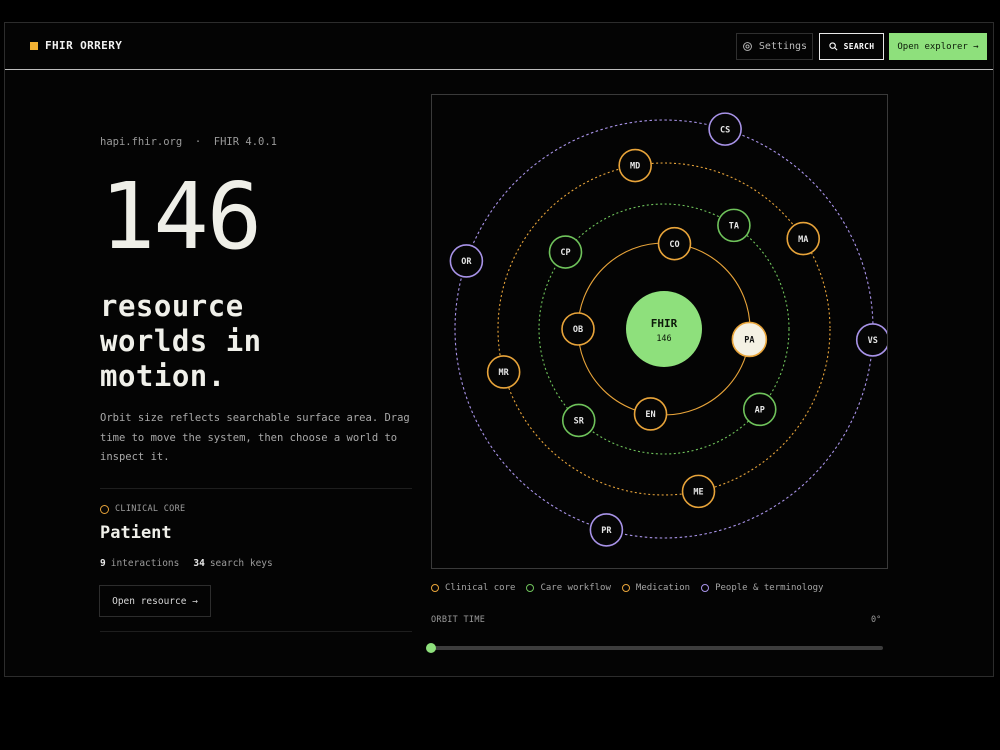  I want to click on brand: FHIR ORRERY, so click(76, 45).